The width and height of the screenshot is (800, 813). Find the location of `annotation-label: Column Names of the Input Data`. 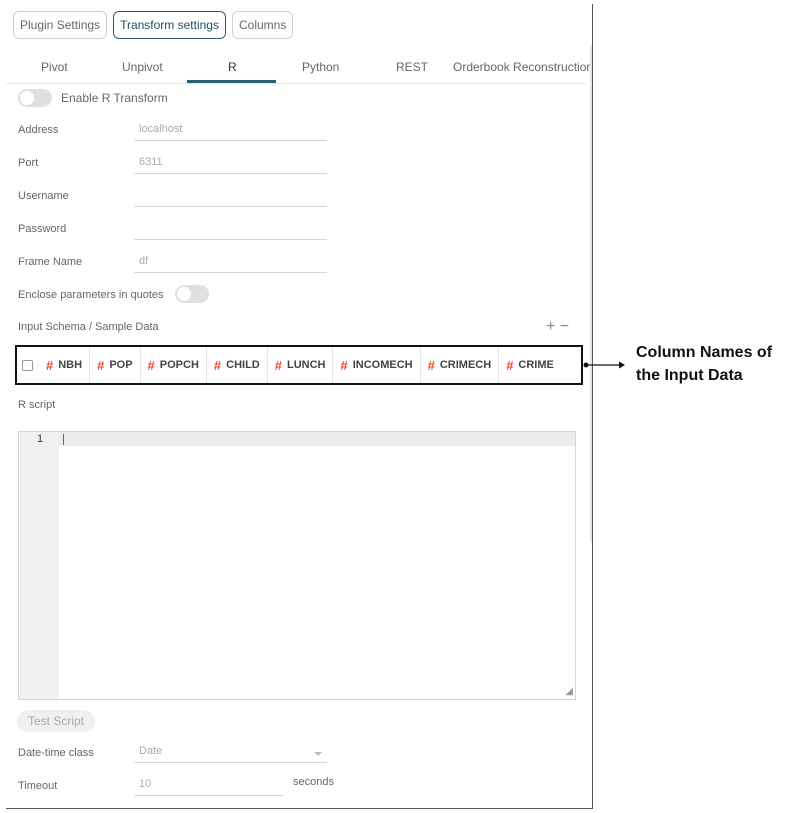

annotation-label: Column Names of the Input Data is located at coordinates (704, 364).